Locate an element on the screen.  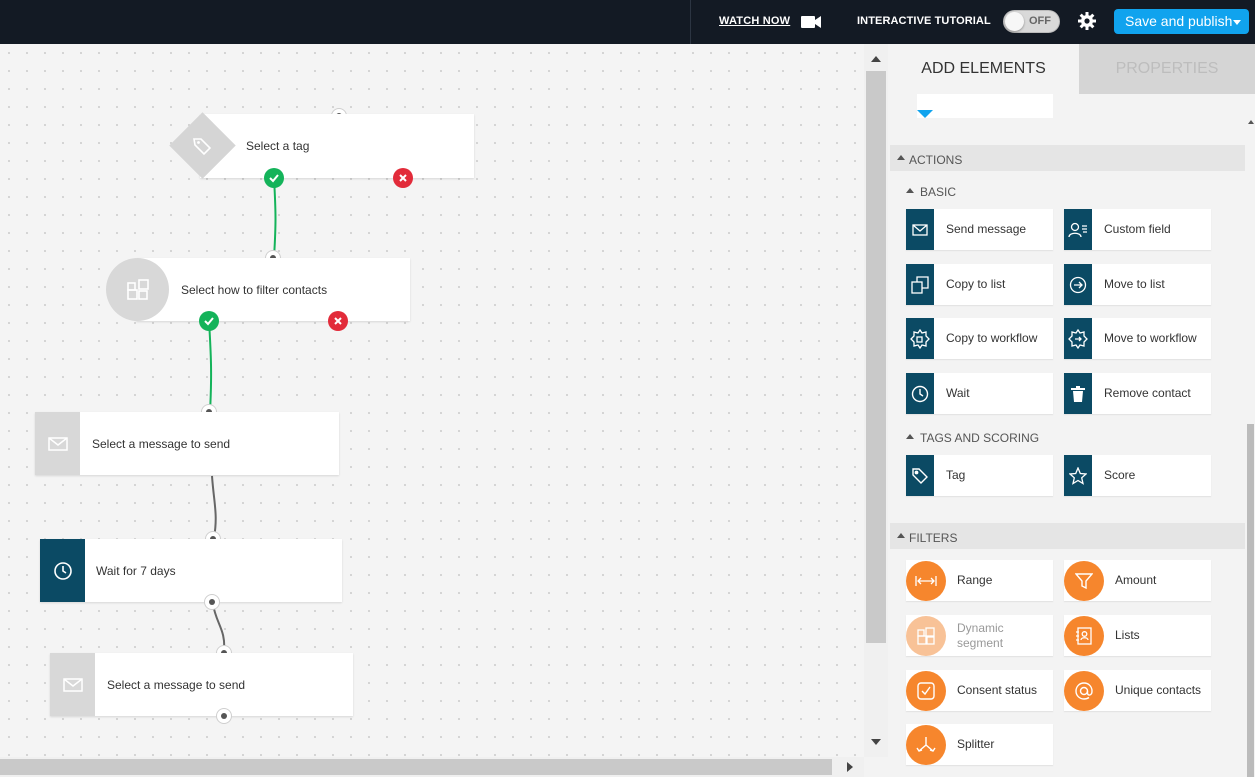
user-field-icon is located at coordinates (1078, 229).